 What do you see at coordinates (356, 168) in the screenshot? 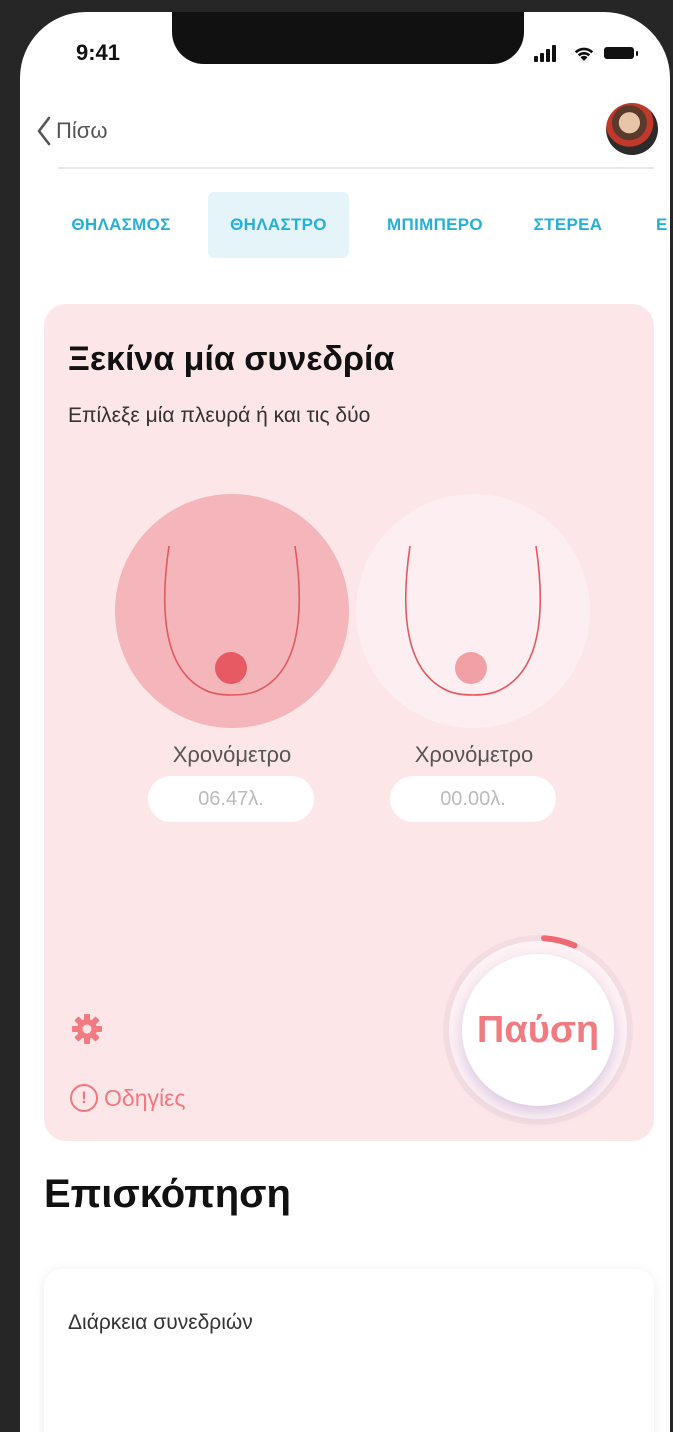
I see `header-divider` at bounding box center [356, 168].